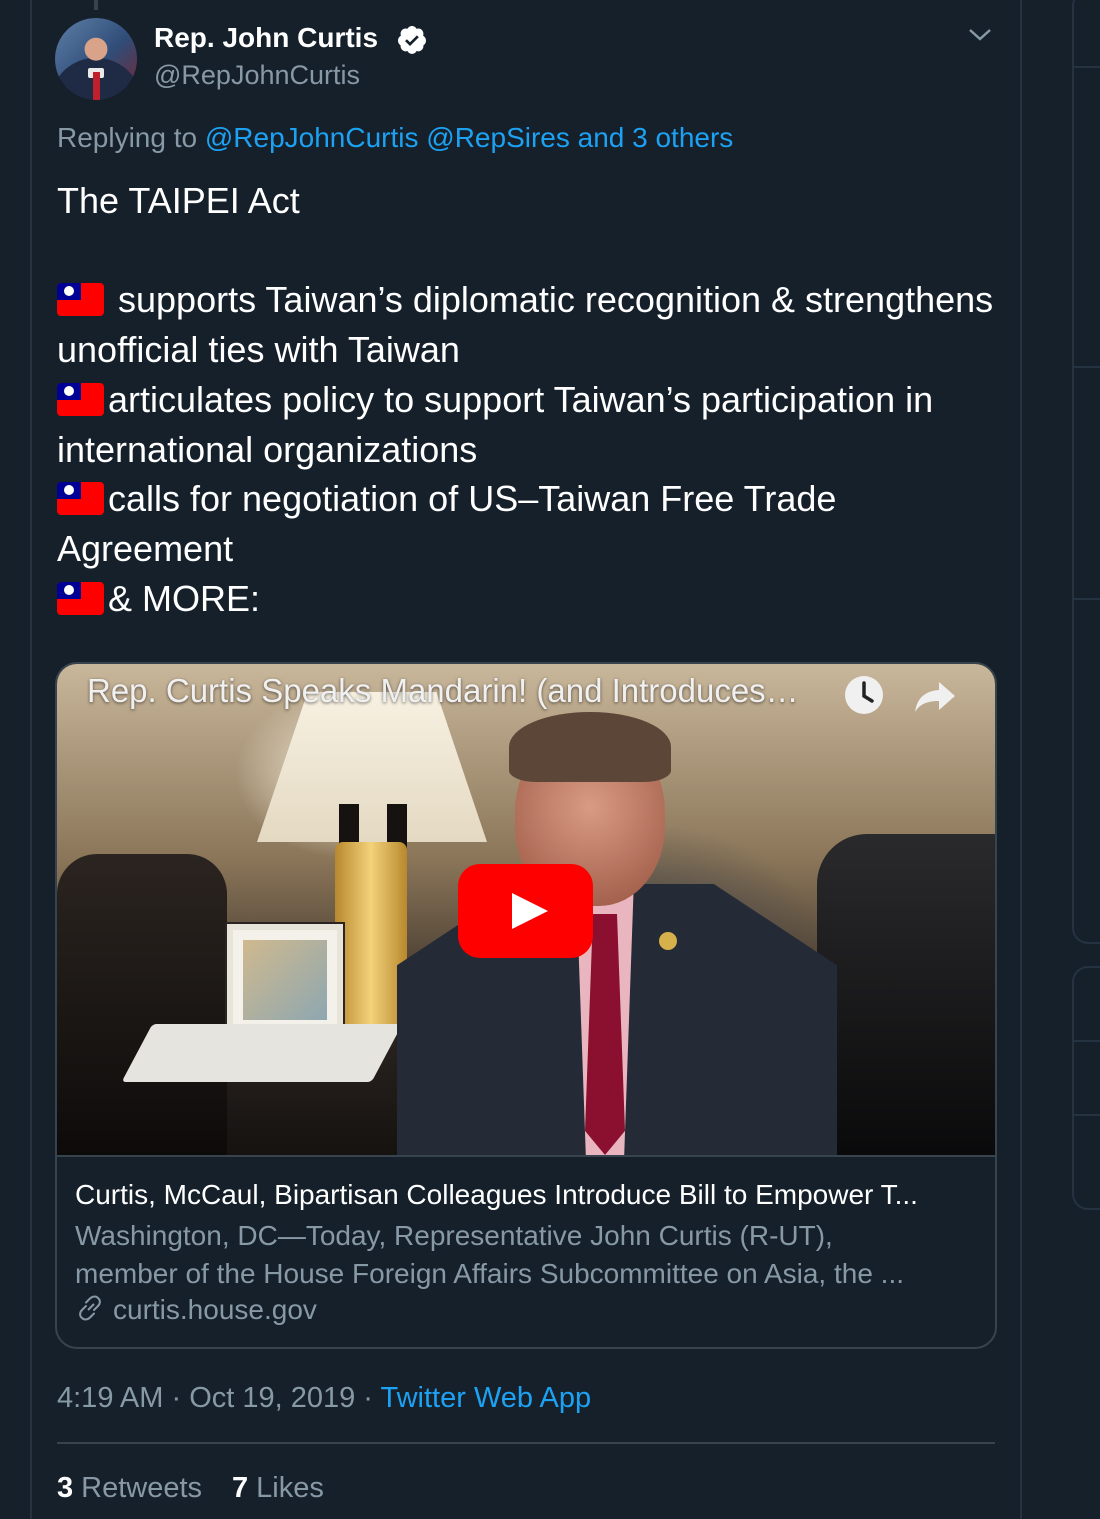 This screenshot has width=1100, height=1519. I want to click on likes-stat: 7 Likes, so click(278, 1488).